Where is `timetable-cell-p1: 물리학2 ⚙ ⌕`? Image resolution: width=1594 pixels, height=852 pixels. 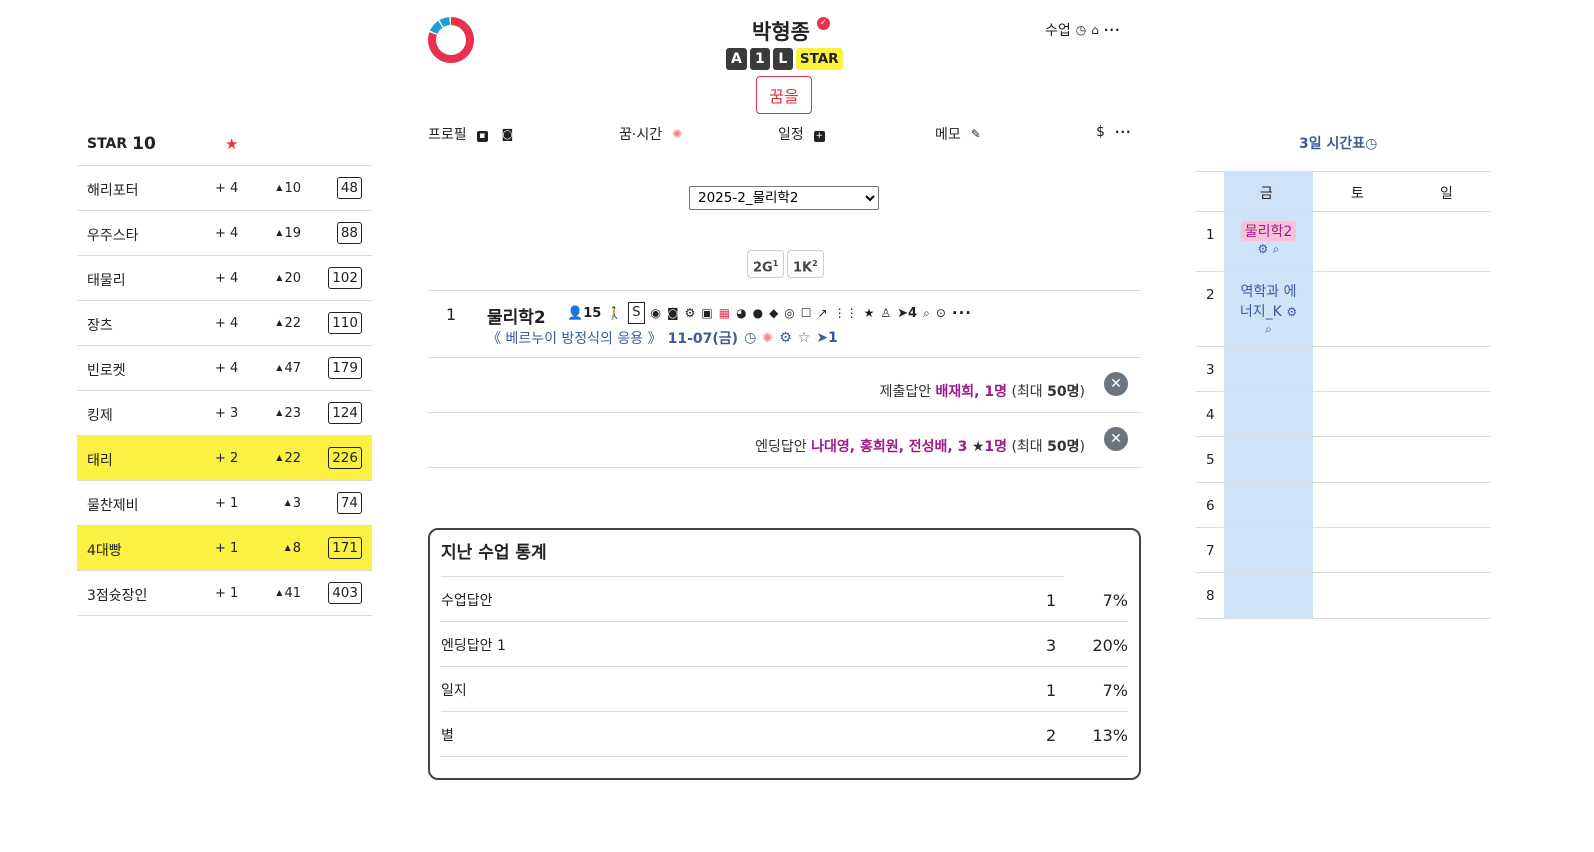 timetable-cell-p1: 물리학2 ⚙ ⌕ is located at coordinates (1268, 239).